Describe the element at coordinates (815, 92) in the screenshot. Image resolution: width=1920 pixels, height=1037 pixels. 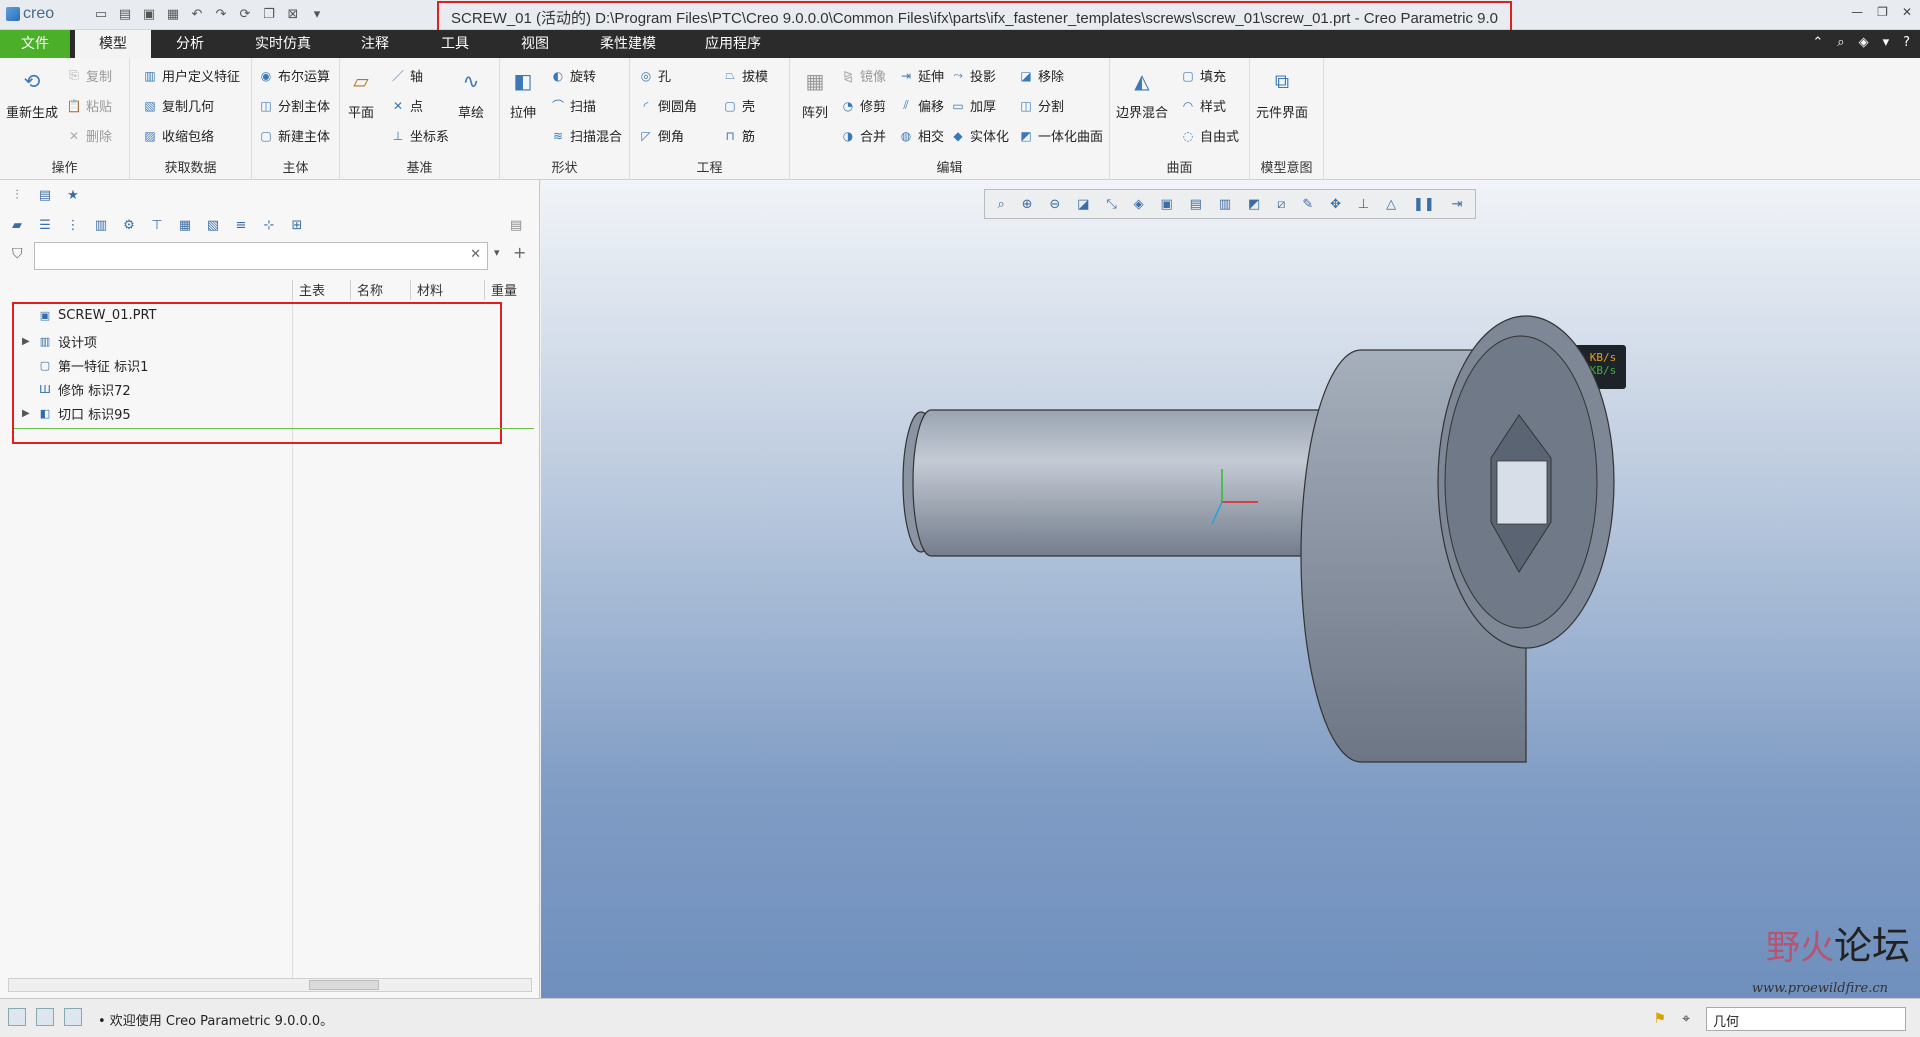
I see `pattern-button: ▦ 阵列` at that location.